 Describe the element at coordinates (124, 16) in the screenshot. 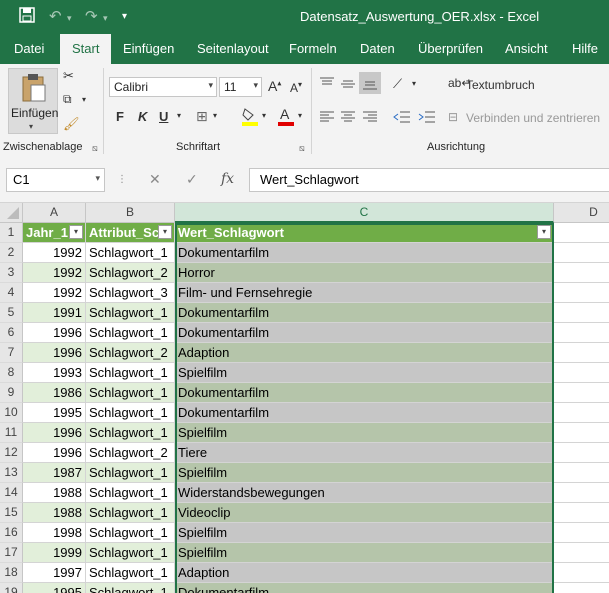

I see `customize-qat-icon: ▾` at that location.